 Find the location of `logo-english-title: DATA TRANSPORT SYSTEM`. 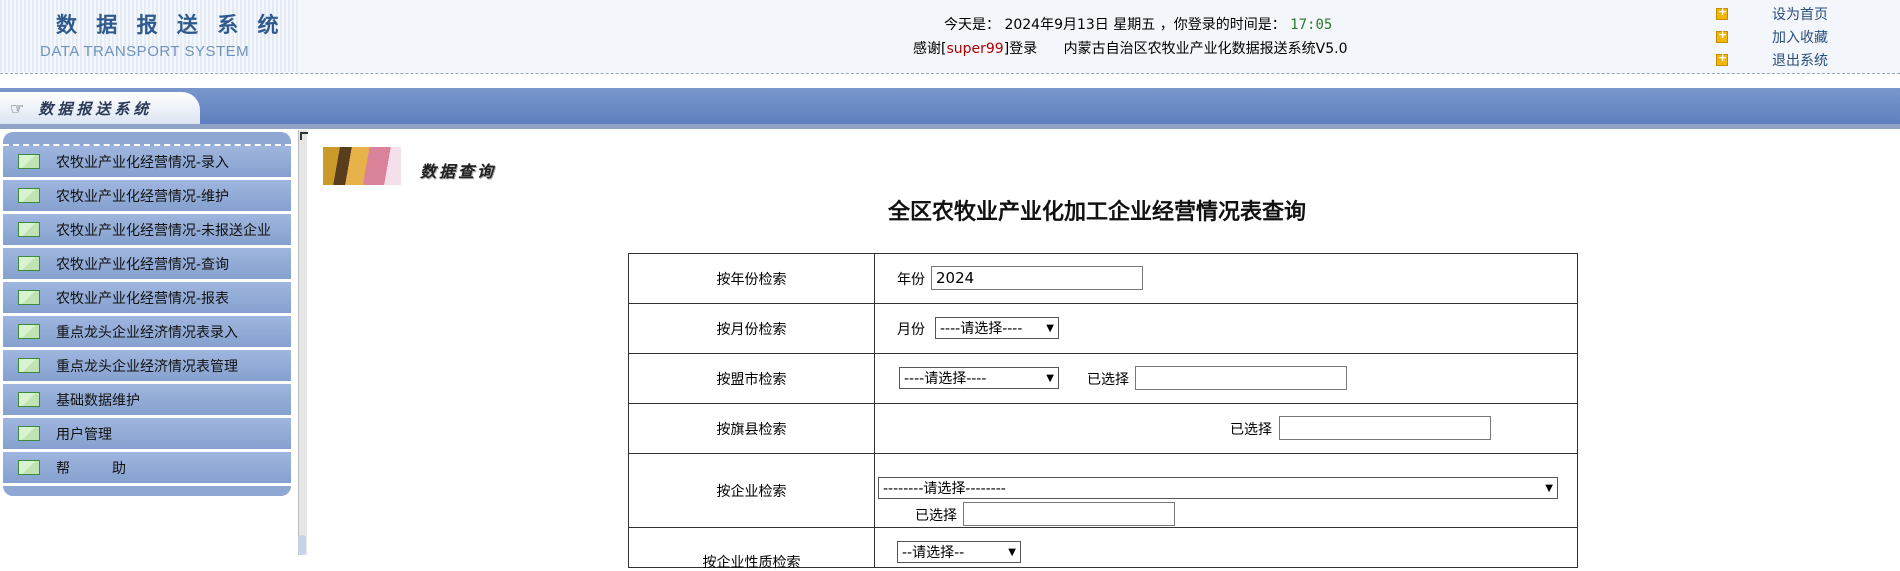

logo-english-title: DATA TRANSPORT SYSTEM is located at coordinates (145, 51).